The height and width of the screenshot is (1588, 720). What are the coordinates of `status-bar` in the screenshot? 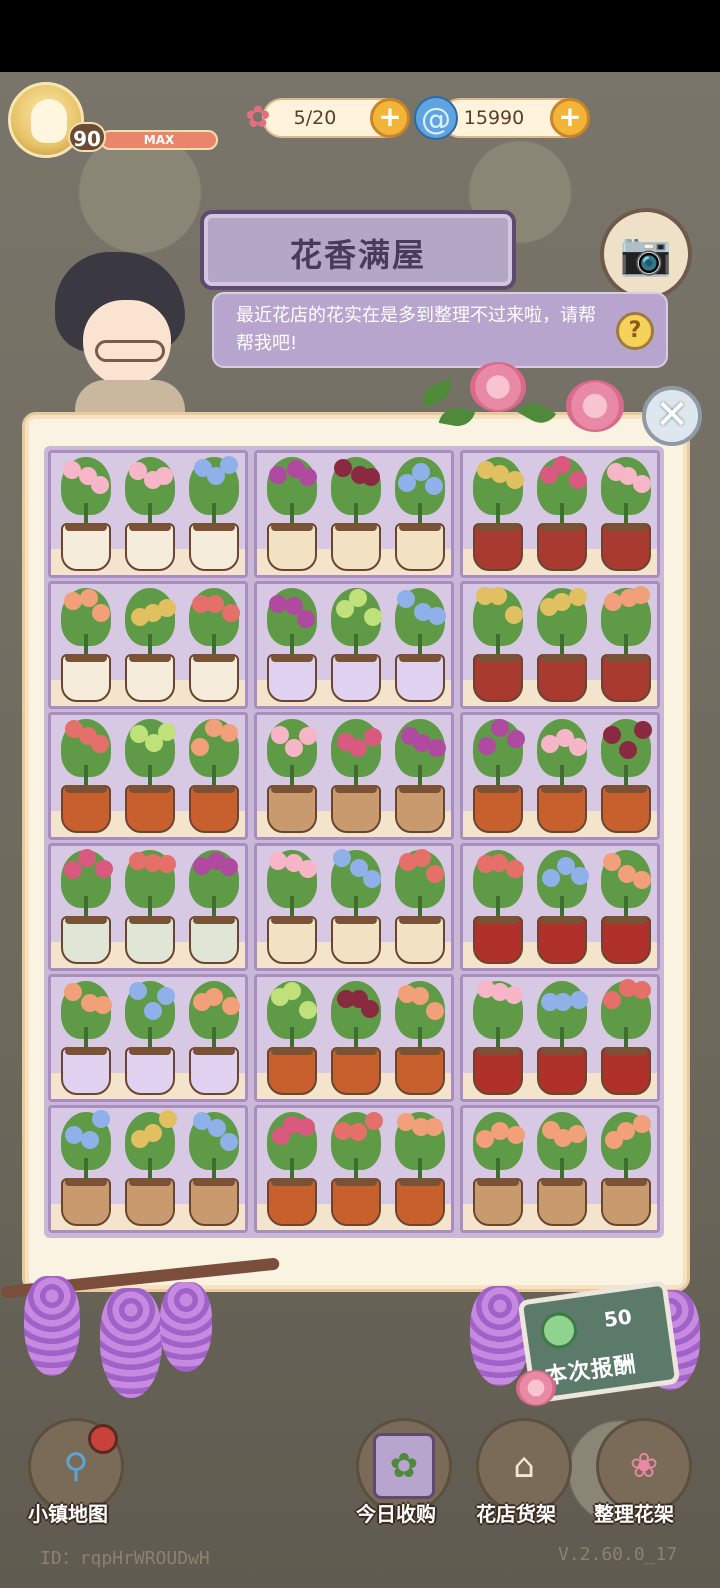 It's located at (360, 36).